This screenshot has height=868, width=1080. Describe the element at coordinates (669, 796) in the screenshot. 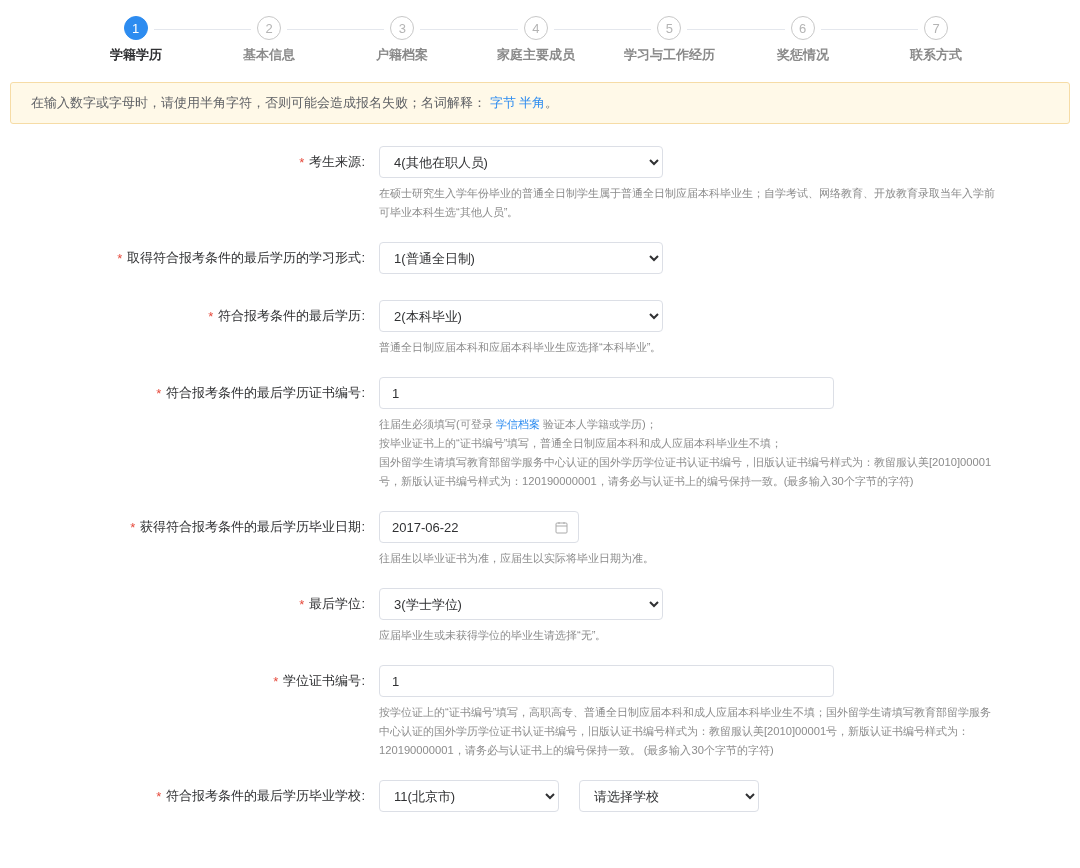

I see `select-field: 请选择学校` at that location.